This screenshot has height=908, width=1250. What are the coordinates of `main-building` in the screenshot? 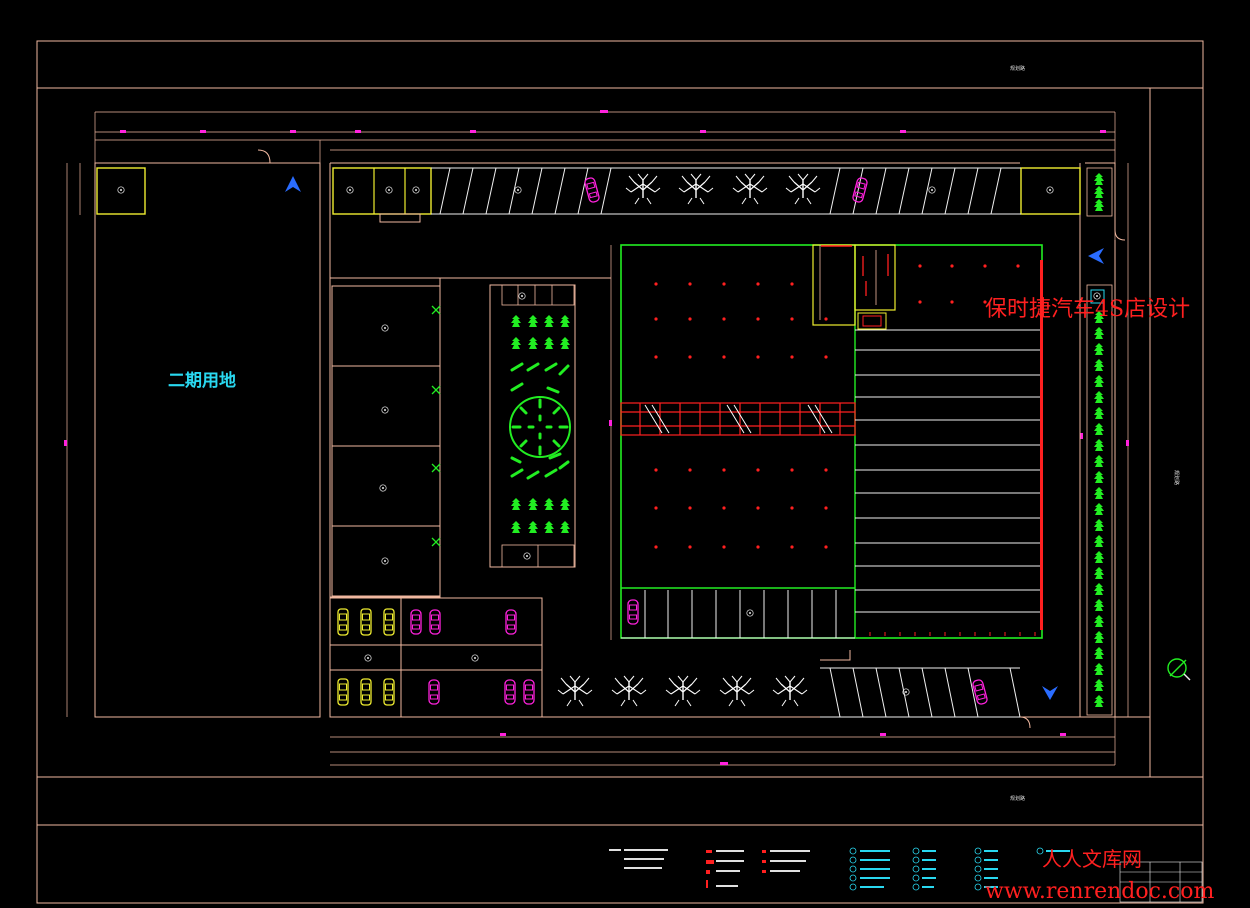 It's located at (831, 441).